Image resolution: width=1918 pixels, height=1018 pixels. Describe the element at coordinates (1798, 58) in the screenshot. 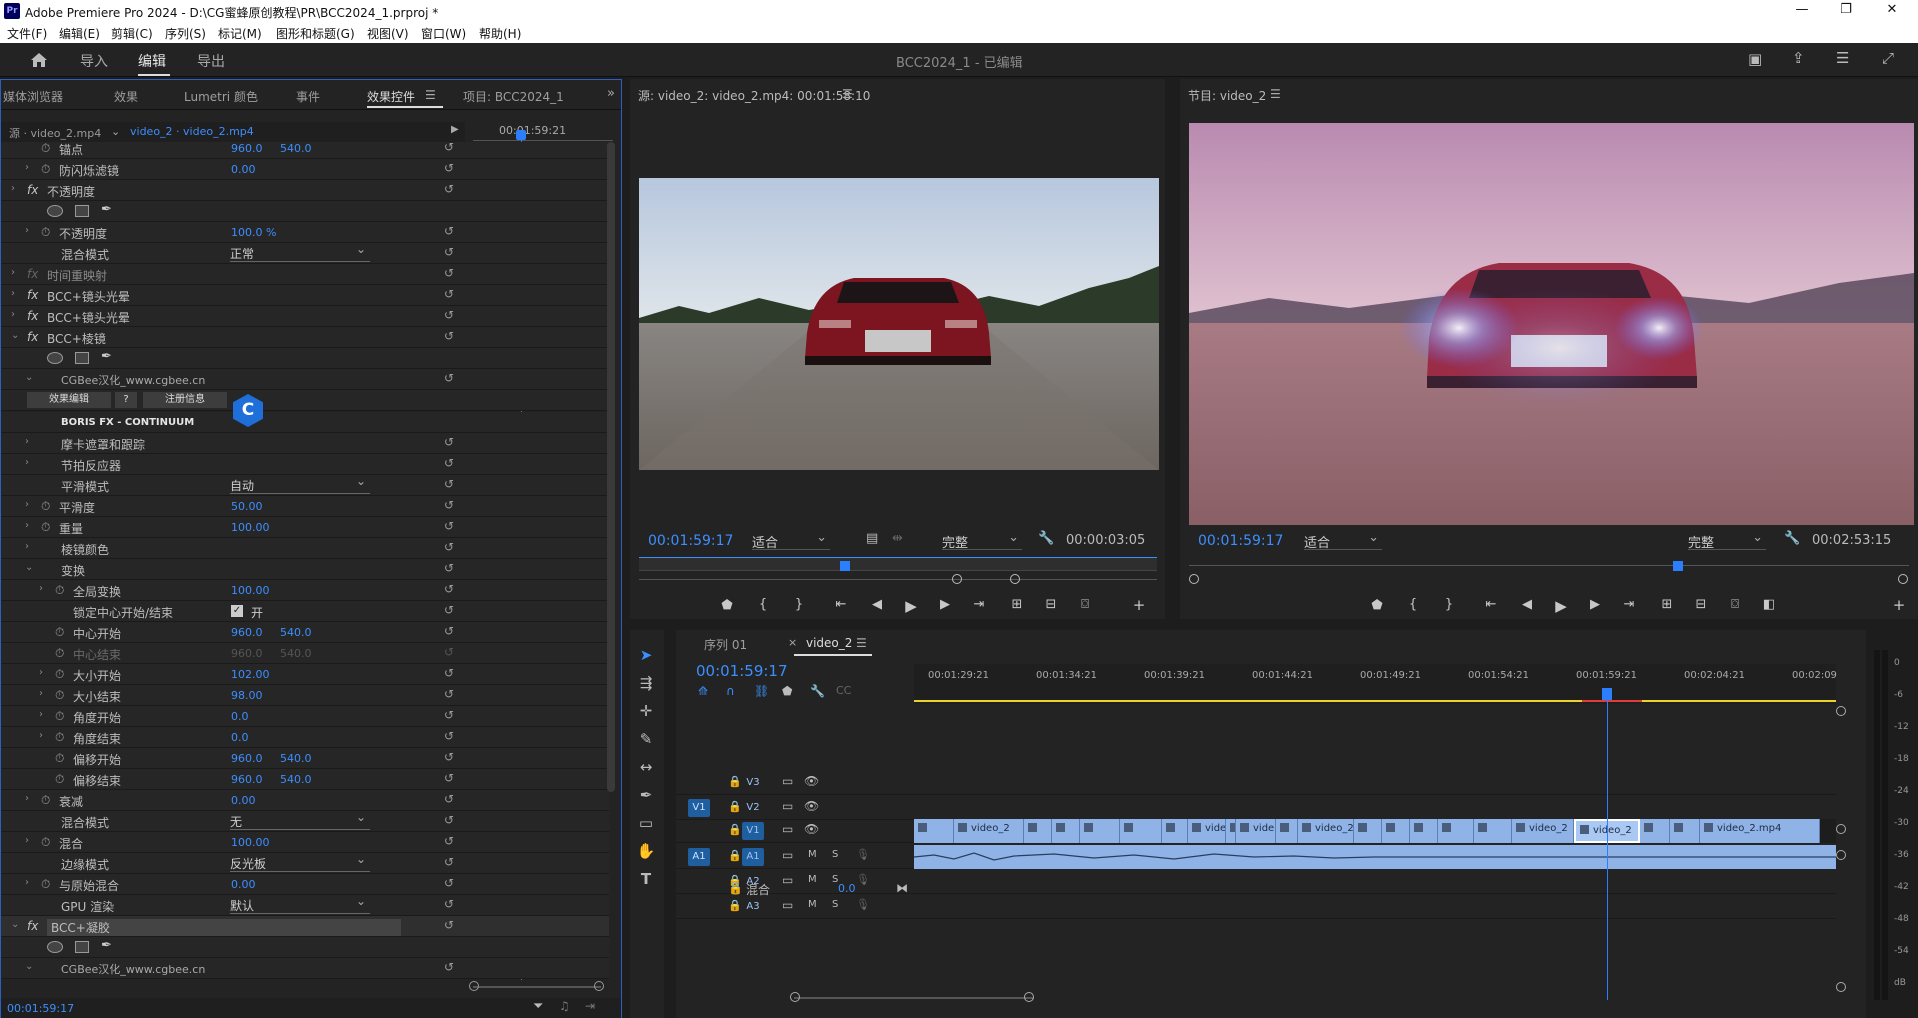

I see `share-icon: ⇪` at that location.